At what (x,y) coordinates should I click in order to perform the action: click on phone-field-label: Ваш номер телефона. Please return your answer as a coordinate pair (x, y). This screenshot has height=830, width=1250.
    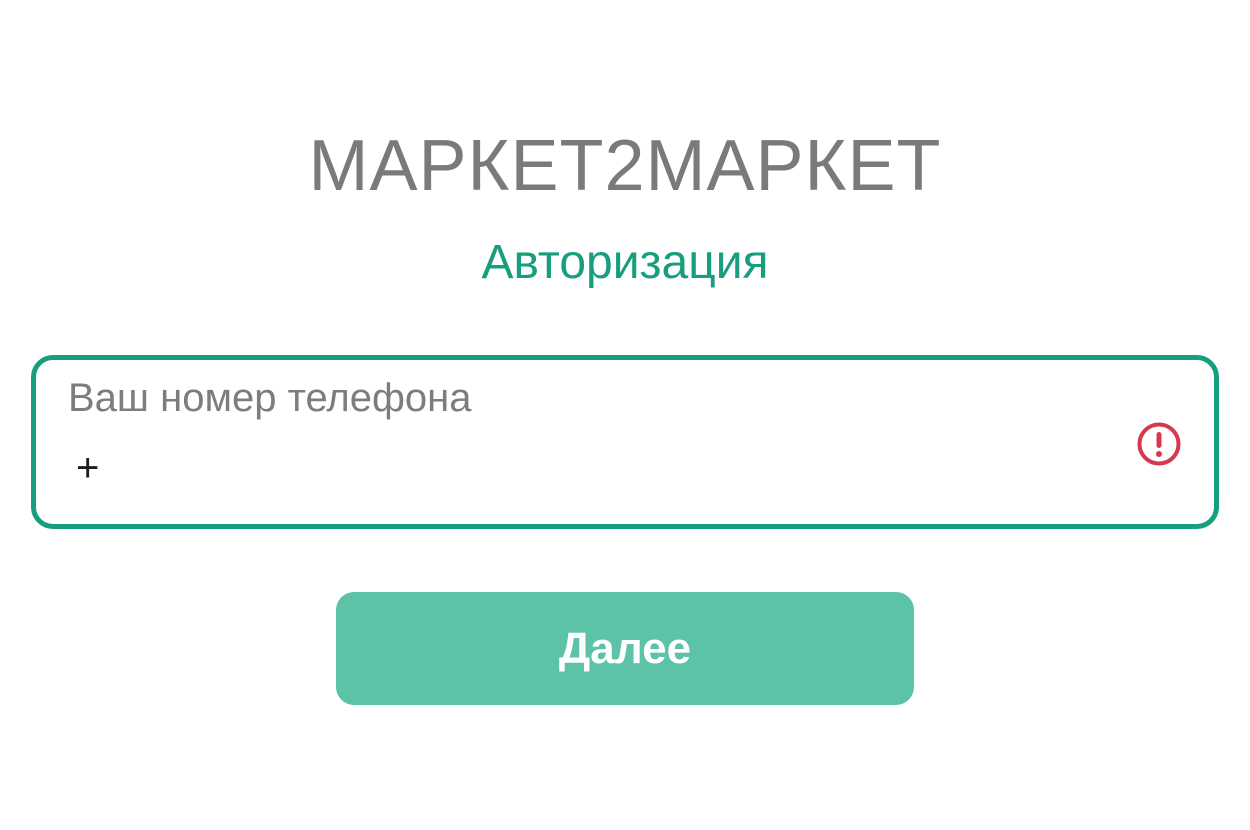
    Looking at the image, I should click on (270, 398).